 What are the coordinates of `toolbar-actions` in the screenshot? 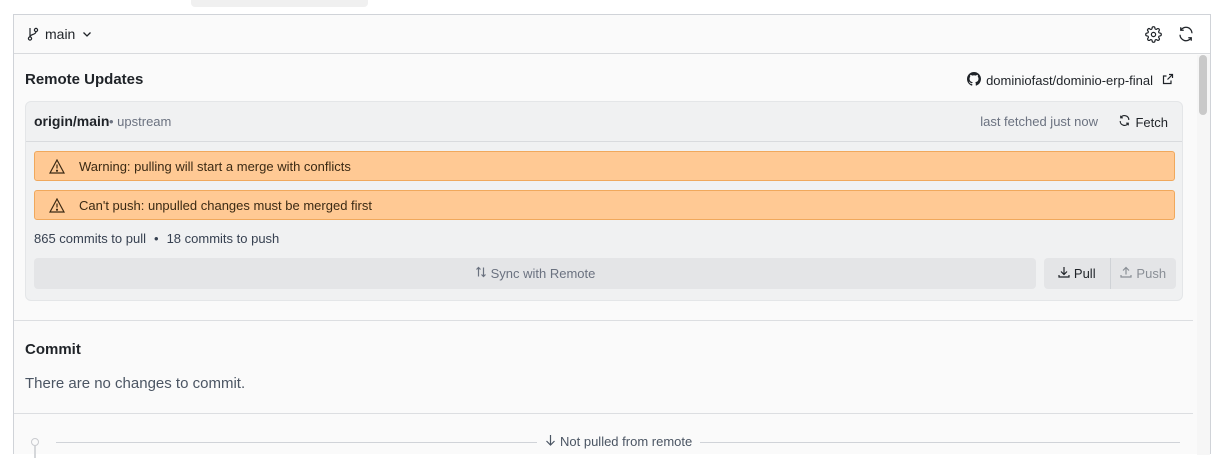 It's located at (1170, 34).